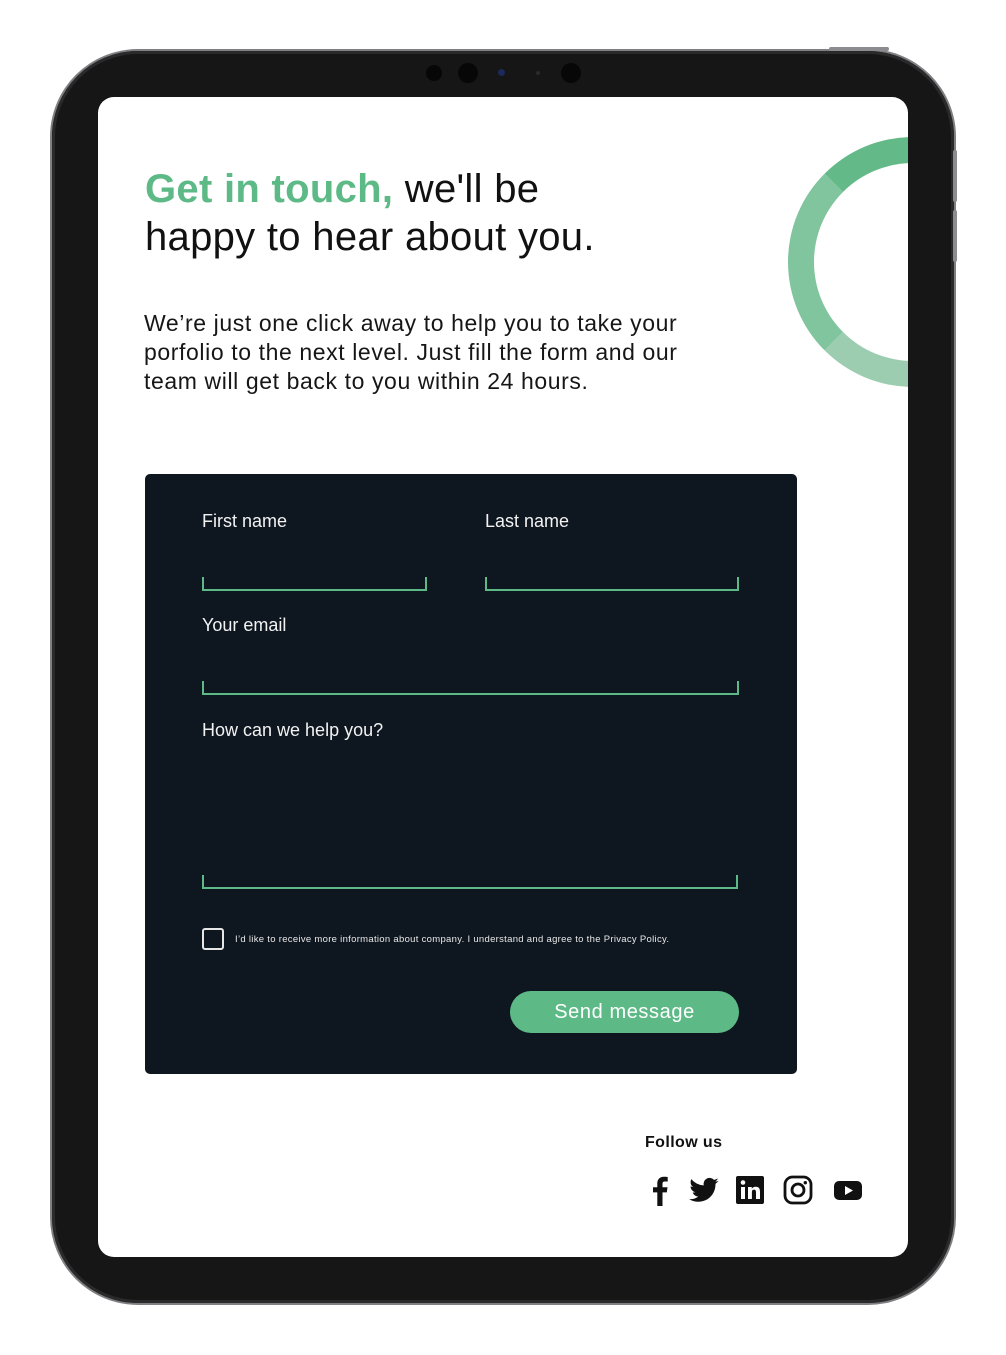 This screenshot has width=1006, height=1355. What do you see at coordinates (859, 49) in the screenshot?
I see `top-button` at bounding box center [859, 49].